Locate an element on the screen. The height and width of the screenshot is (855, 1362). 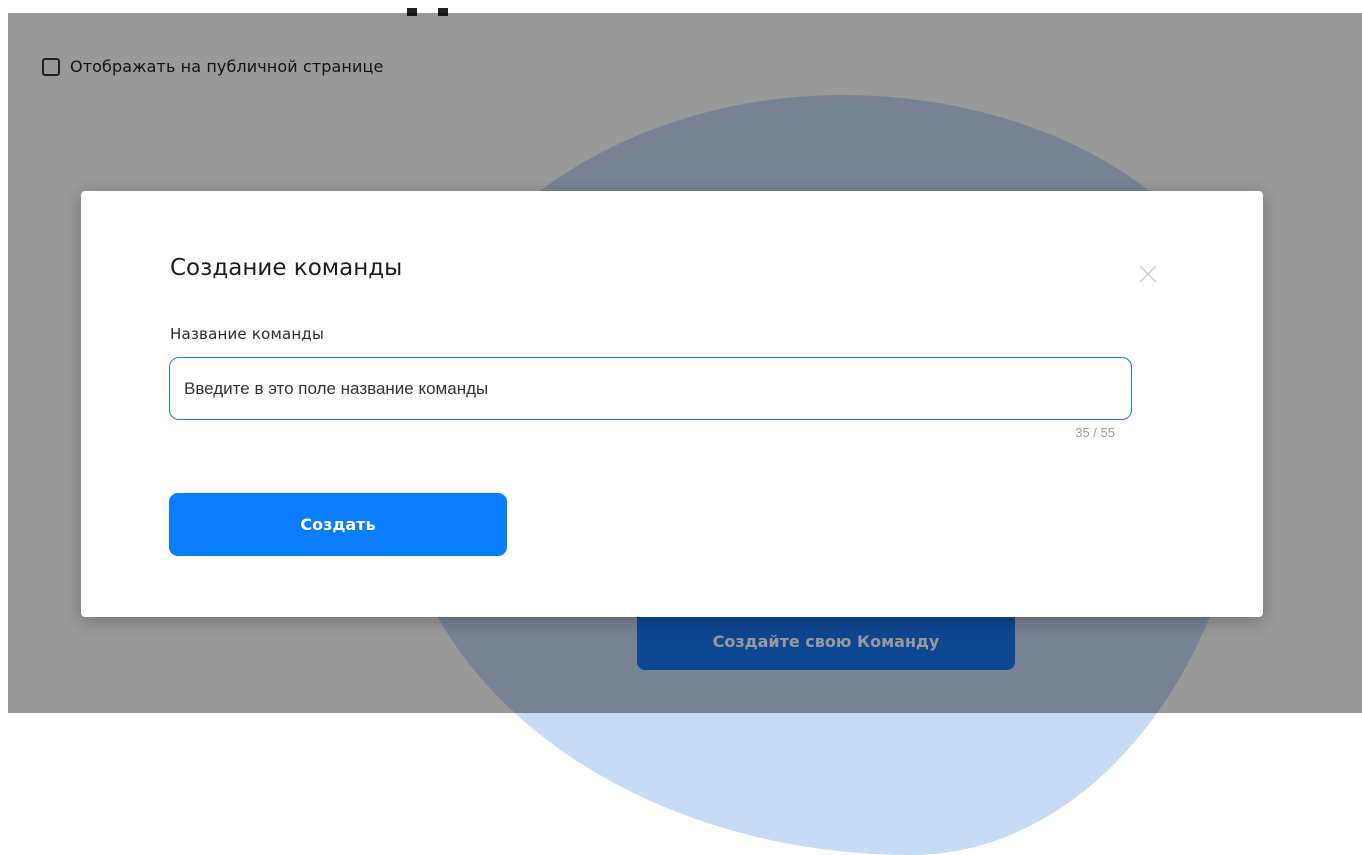
create-button: Создать is located at coordinates (338, 524).